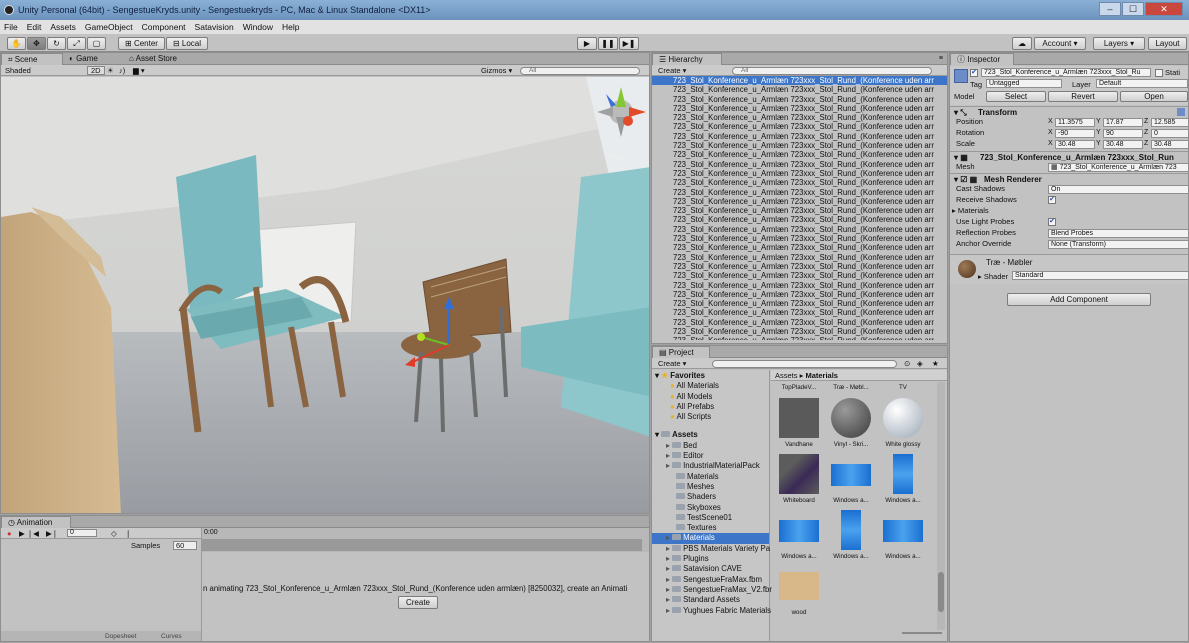 The image size is (1189, 643). I want to click on folder-tree-item: Shaders, so click(710, 497).